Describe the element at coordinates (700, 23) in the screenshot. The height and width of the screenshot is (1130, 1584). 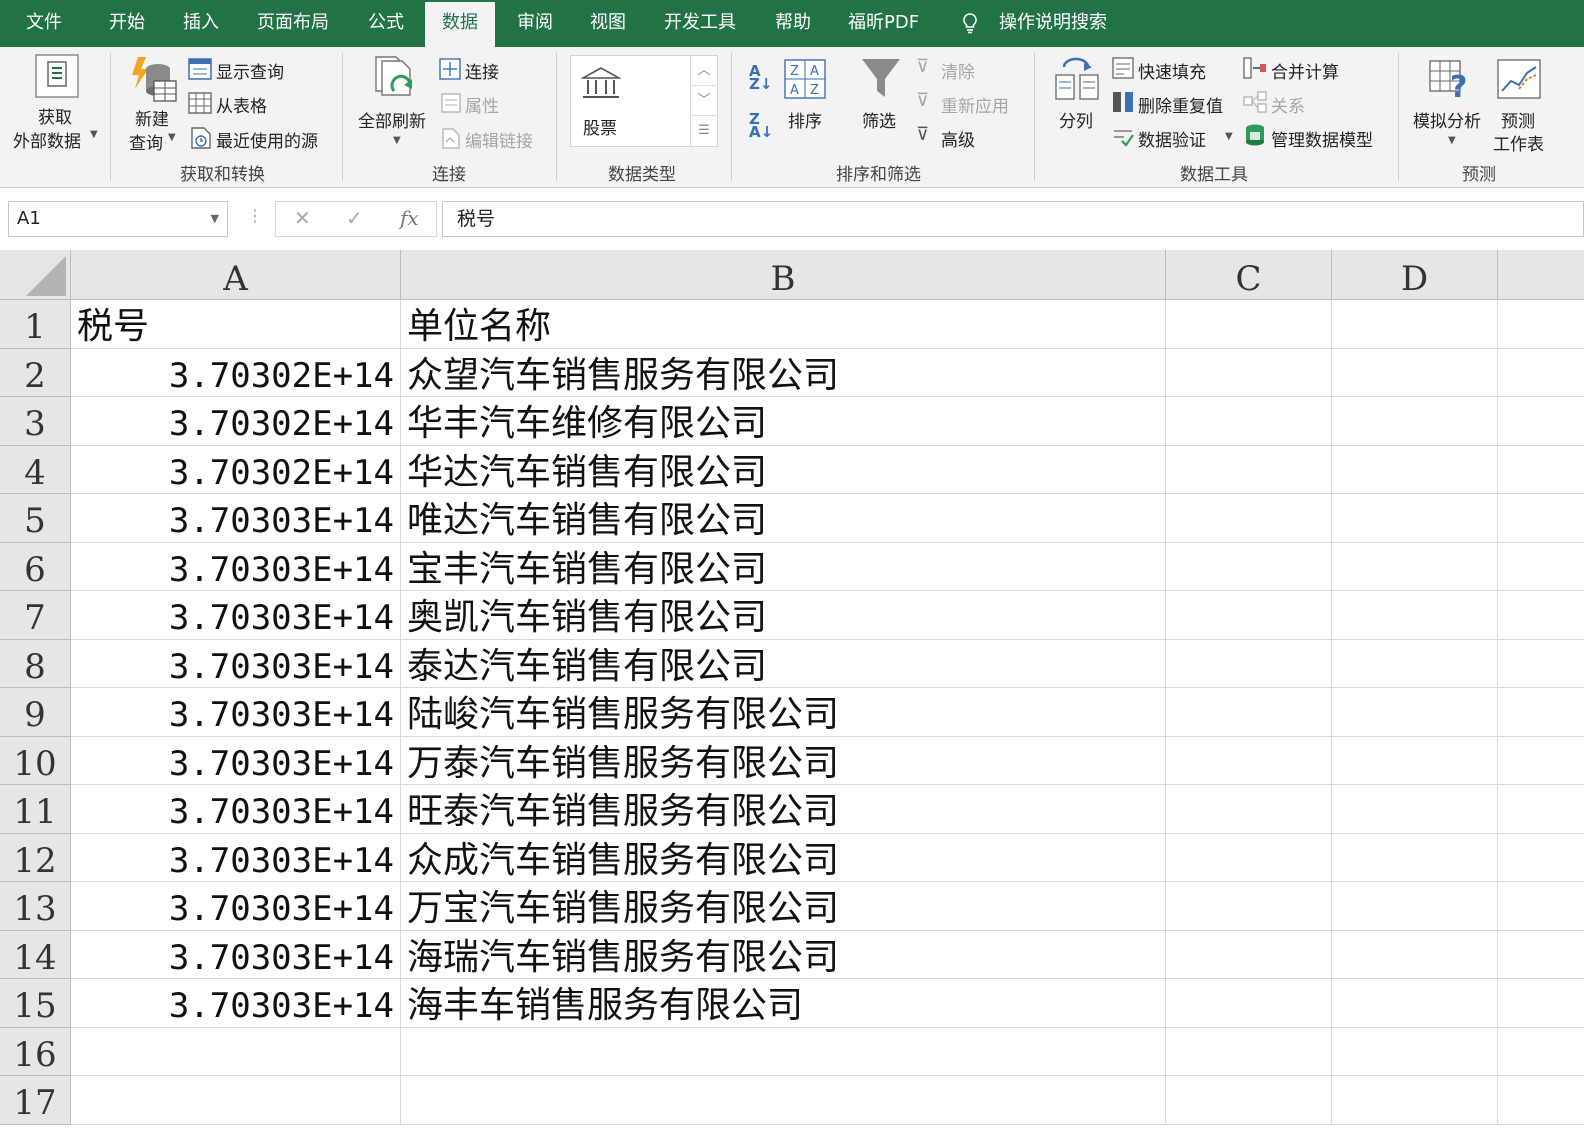
I see `tab-developer: 开发工具` at that location.